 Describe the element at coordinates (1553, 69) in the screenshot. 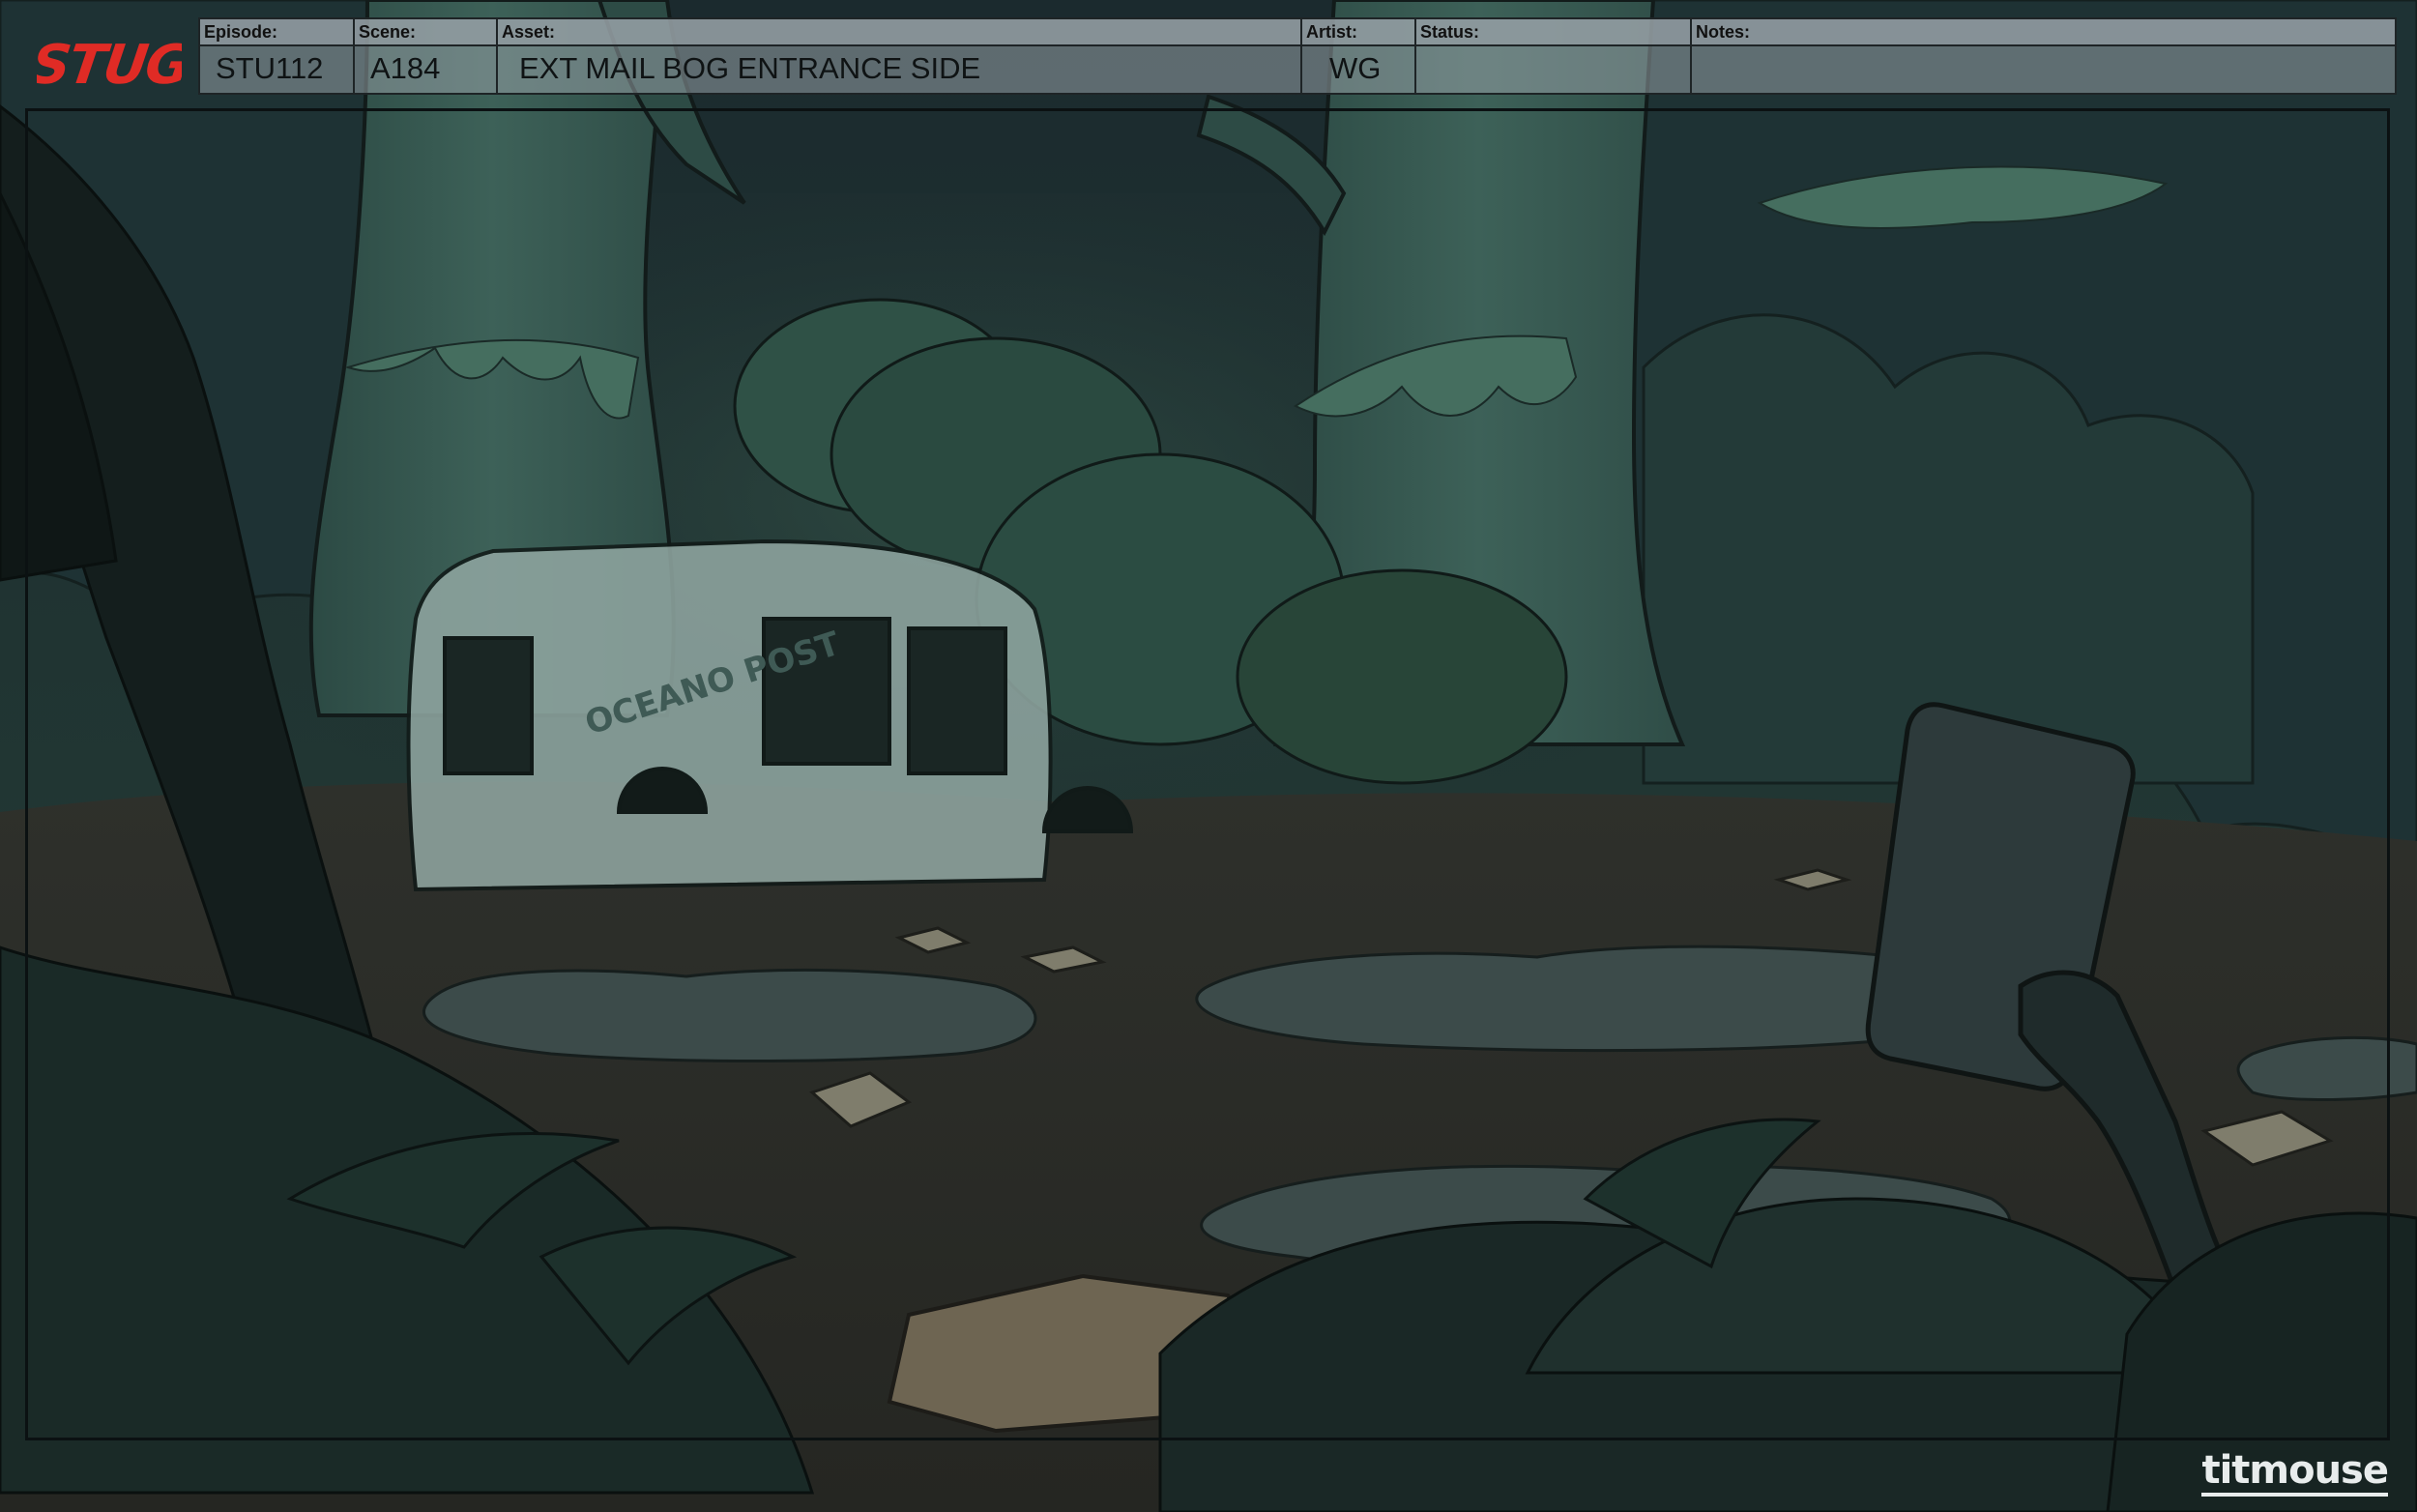

I see `slate-status-value` at that location.